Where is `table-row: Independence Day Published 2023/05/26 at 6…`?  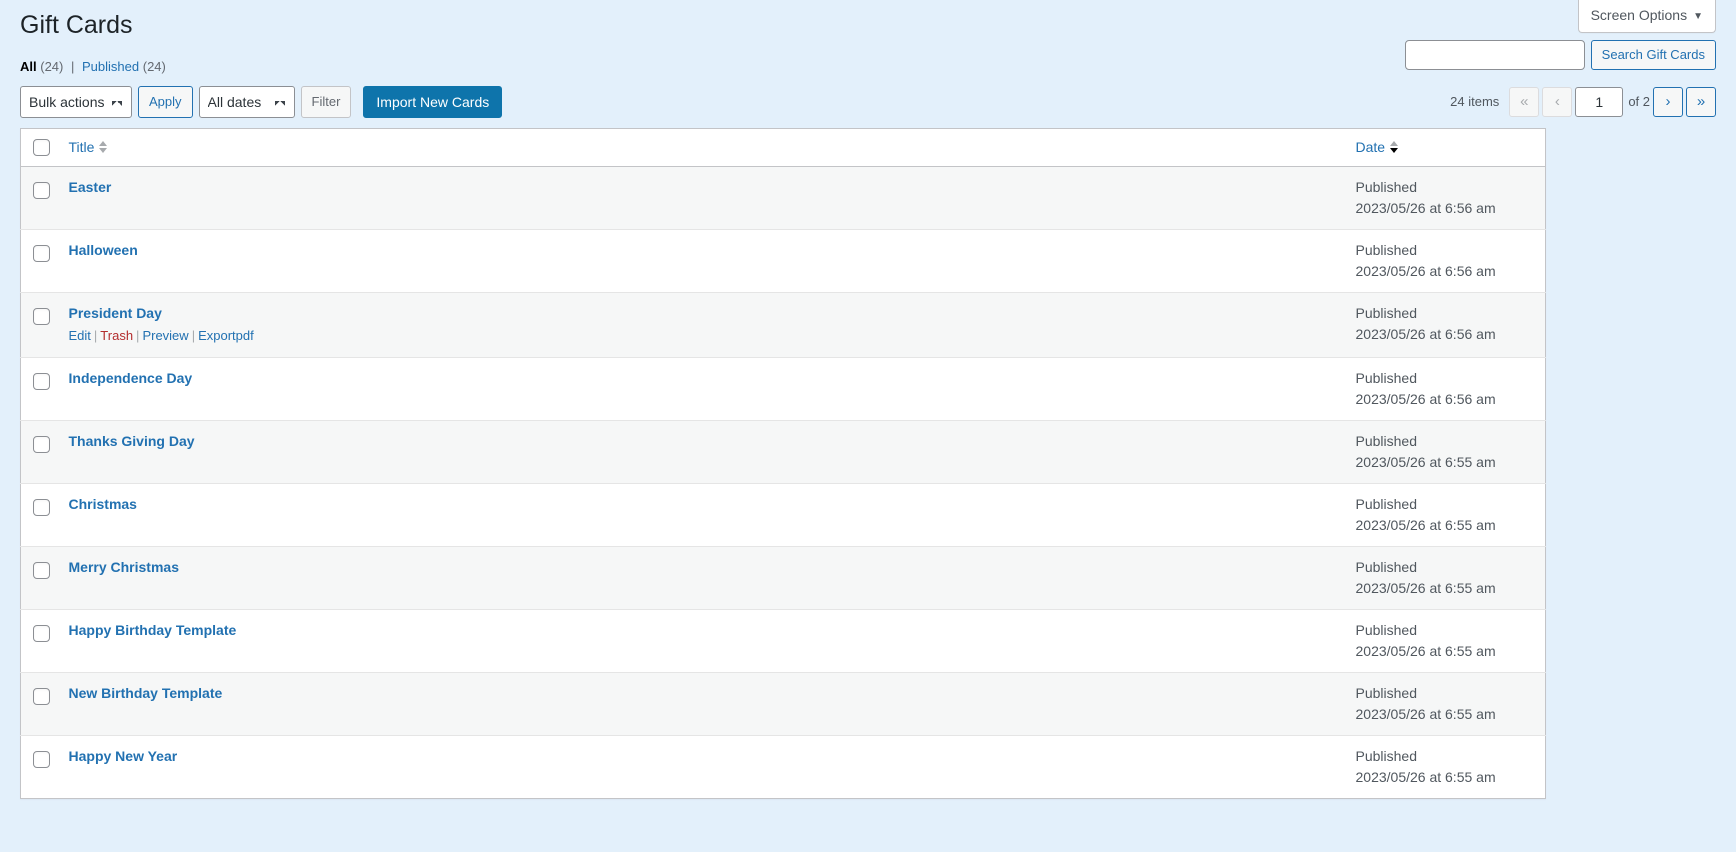 table-row: Independence Day Published 2023/05/26 at 6… is located at coordinates (783, 389).